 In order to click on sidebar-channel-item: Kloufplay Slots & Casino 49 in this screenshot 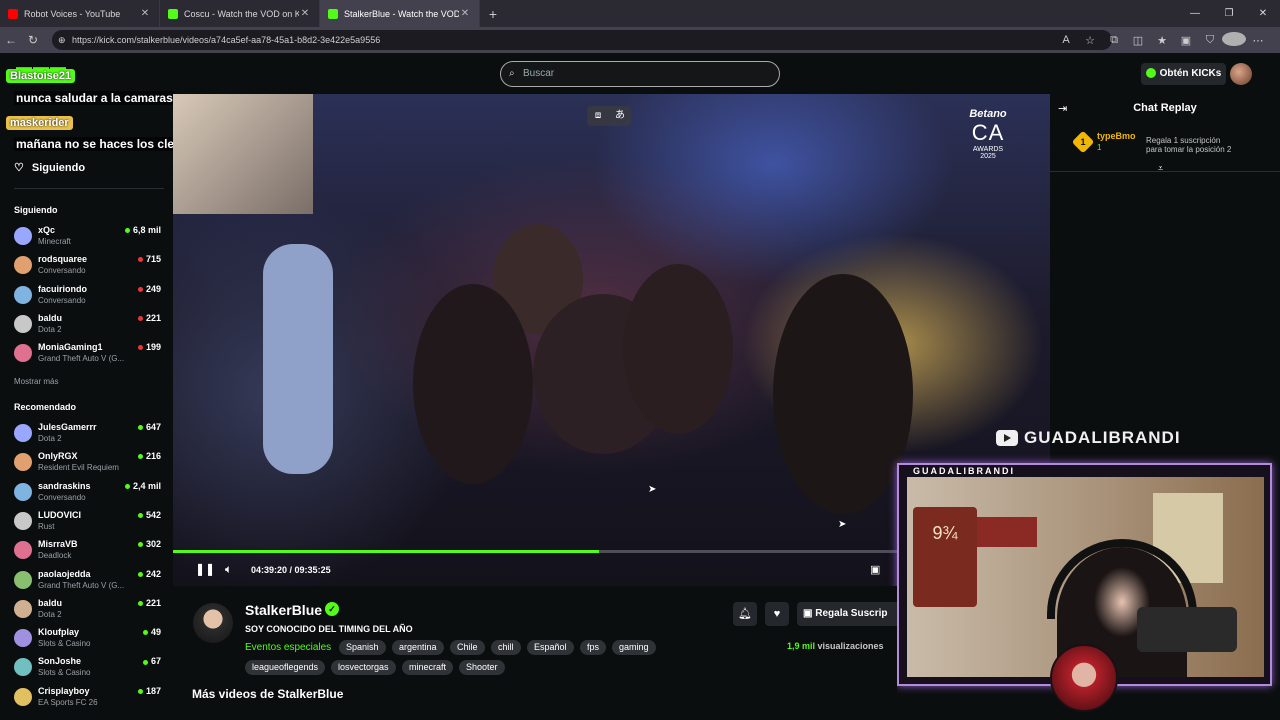, I will do `click(89, 641)`.